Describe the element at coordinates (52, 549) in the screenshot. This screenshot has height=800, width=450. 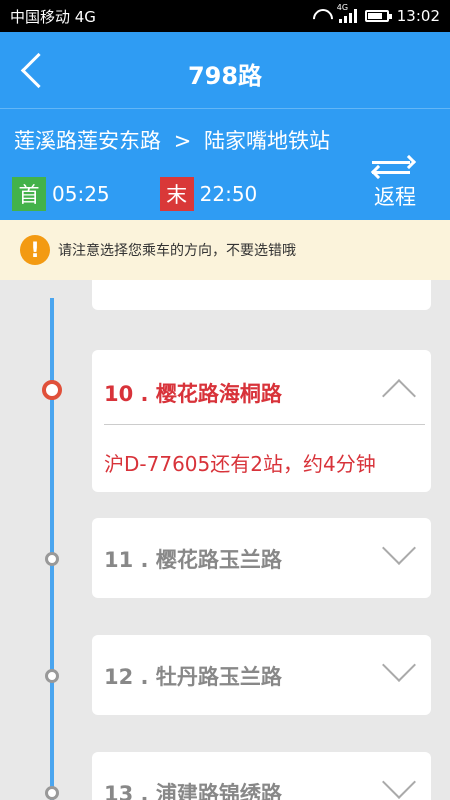
I see `route-timeline` at that location.